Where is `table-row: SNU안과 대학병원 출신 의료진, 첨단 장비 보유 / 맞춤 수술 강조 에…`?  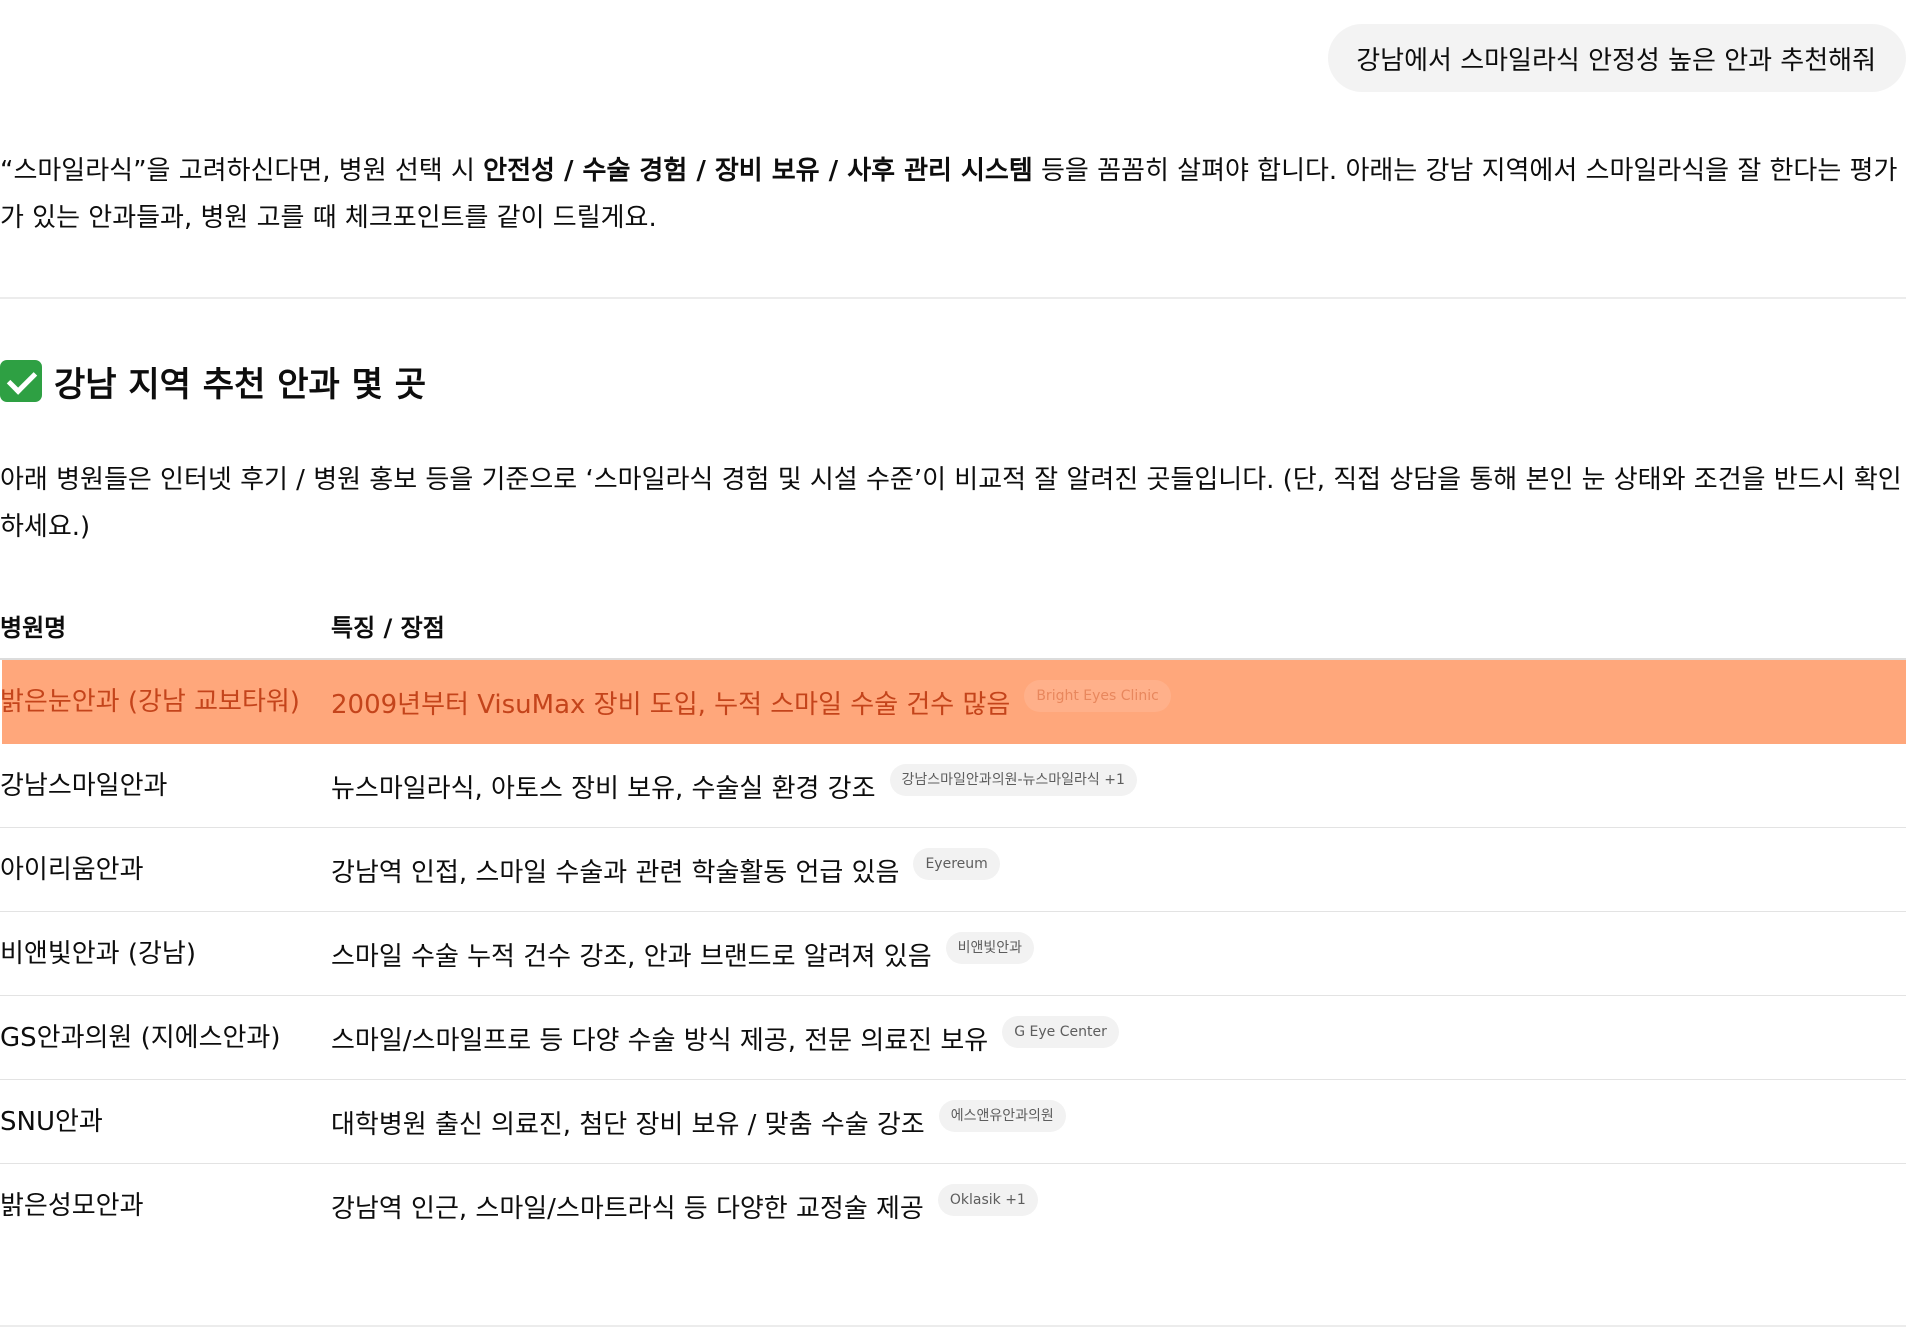 table-row: SNU안과 대학병원 출신 의료진, 첨단 장비 보유 / 맞춤 수술 강조 에… is located at coordinates (953, 1122).